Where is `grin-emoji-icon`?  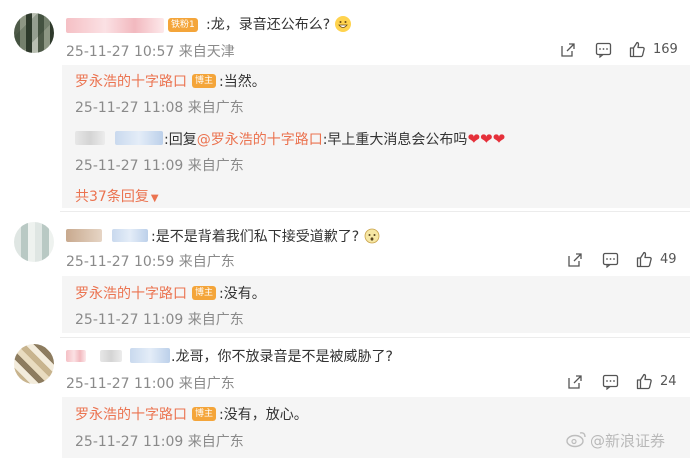
grin-emoji-icon is located at coordinates (342, 24).